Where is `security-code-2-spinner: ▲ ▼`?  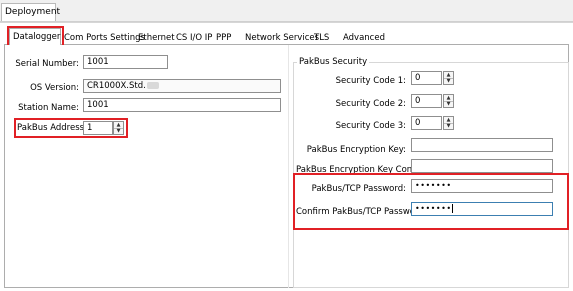 security-code-2-spinner: ▲ ▼ is located at coordinates (448, 101).